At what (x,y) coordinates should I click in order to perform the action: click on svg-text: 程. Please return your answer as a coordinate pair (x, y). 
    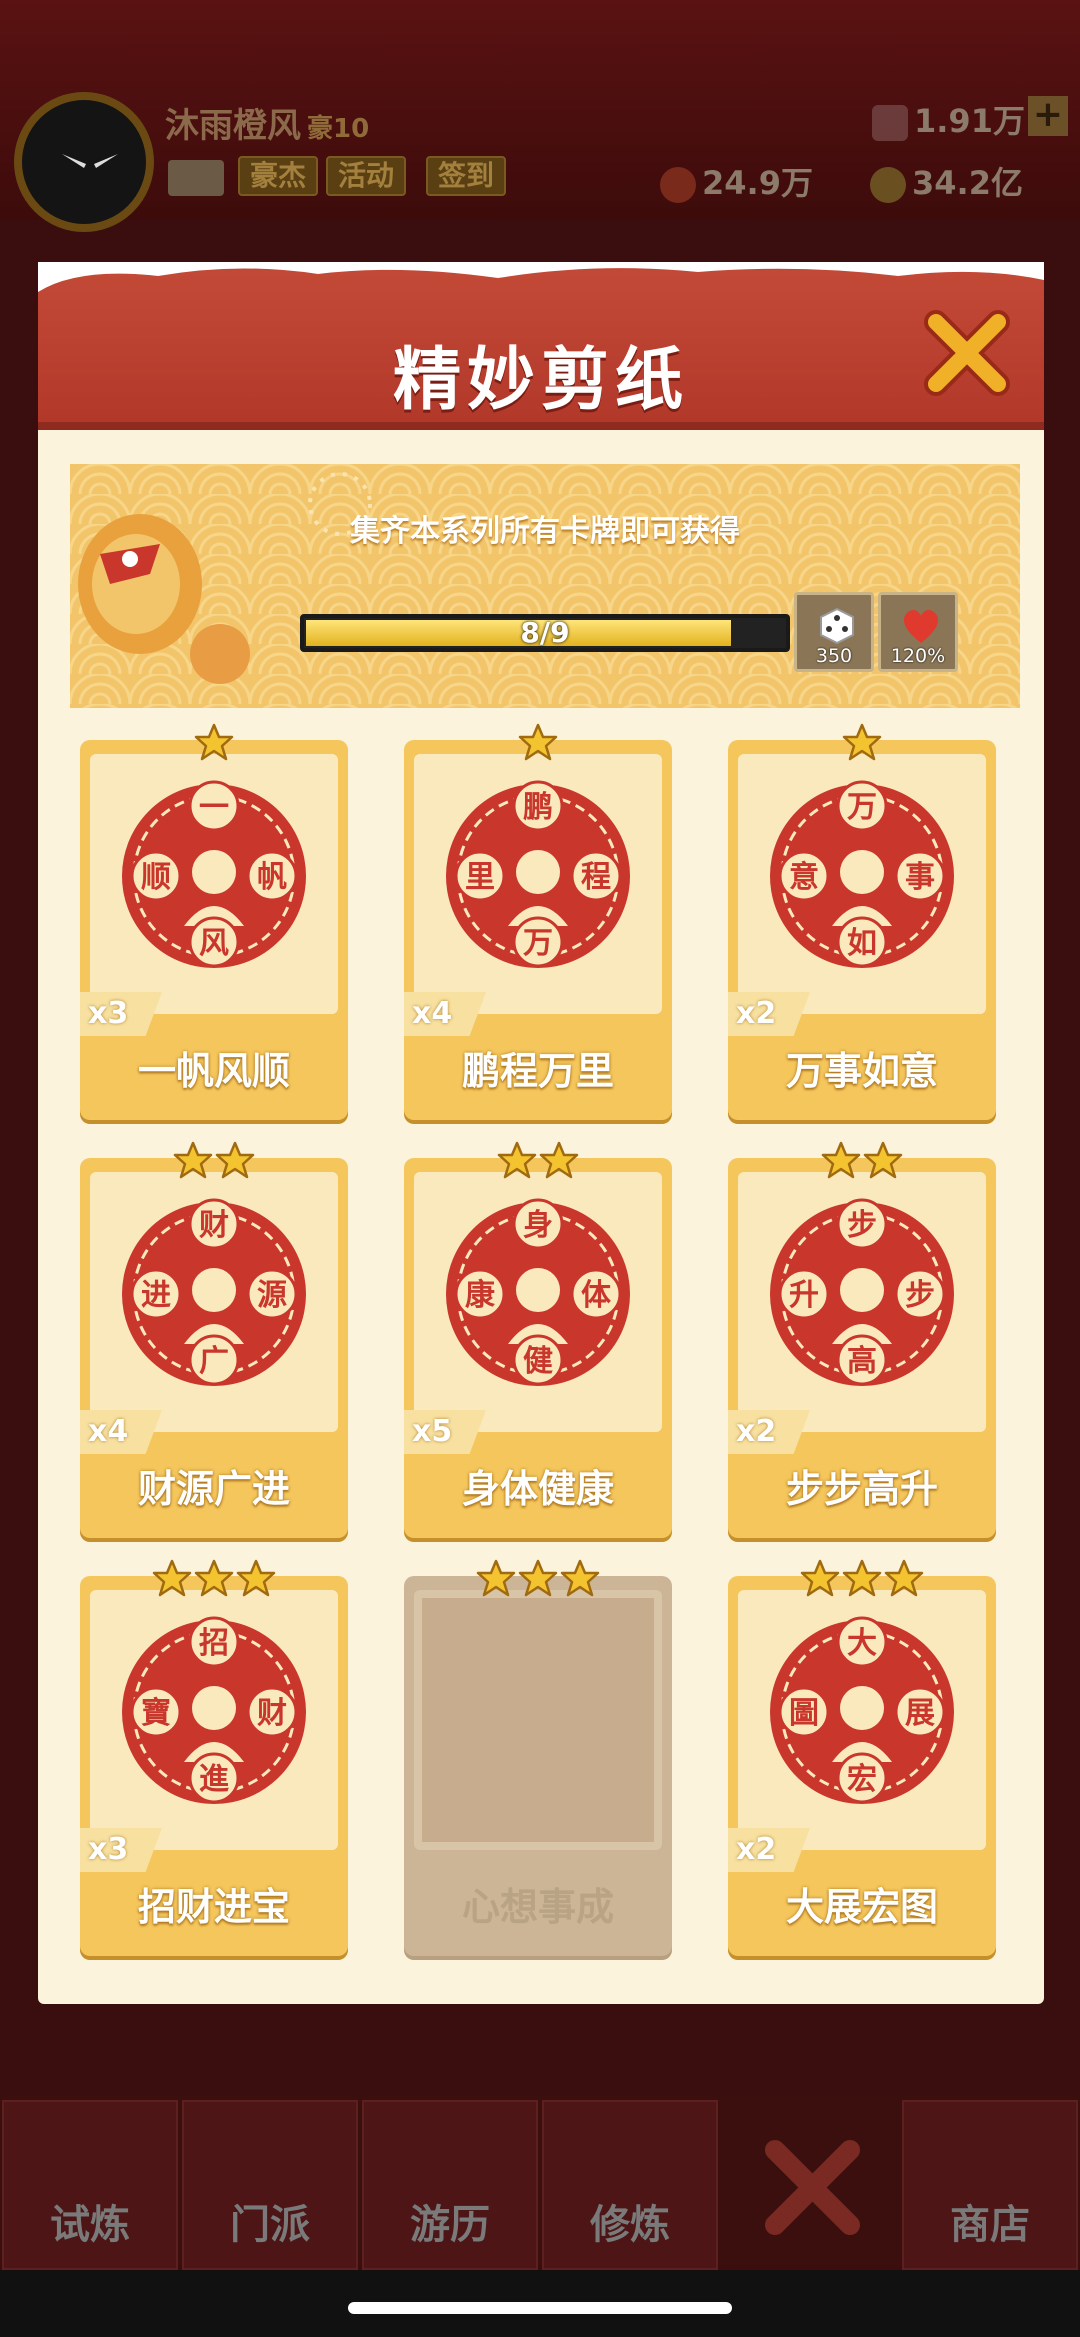
    Looking at the image, I should click on (596, 877).